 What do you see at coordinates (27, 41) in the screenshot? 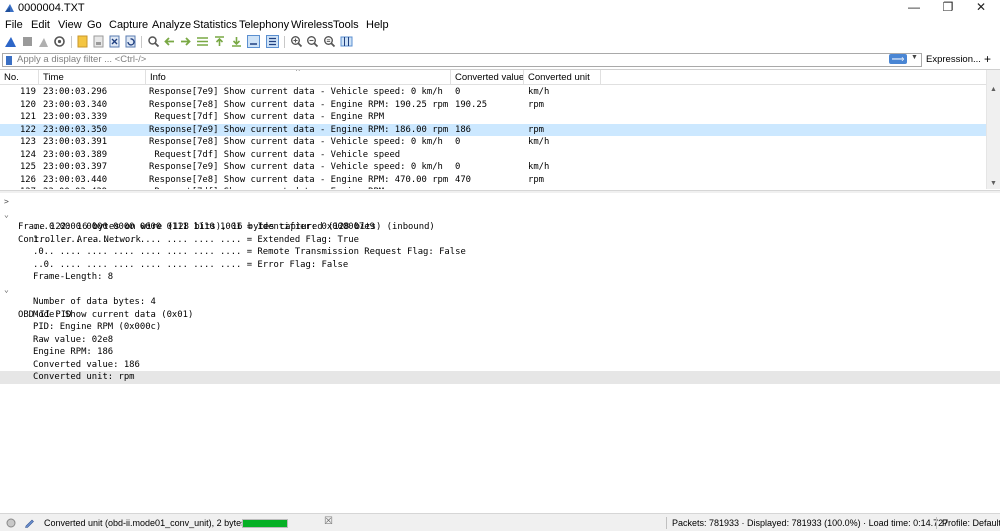
I see `stop-capture-icon` at bounding box center [27, 41].